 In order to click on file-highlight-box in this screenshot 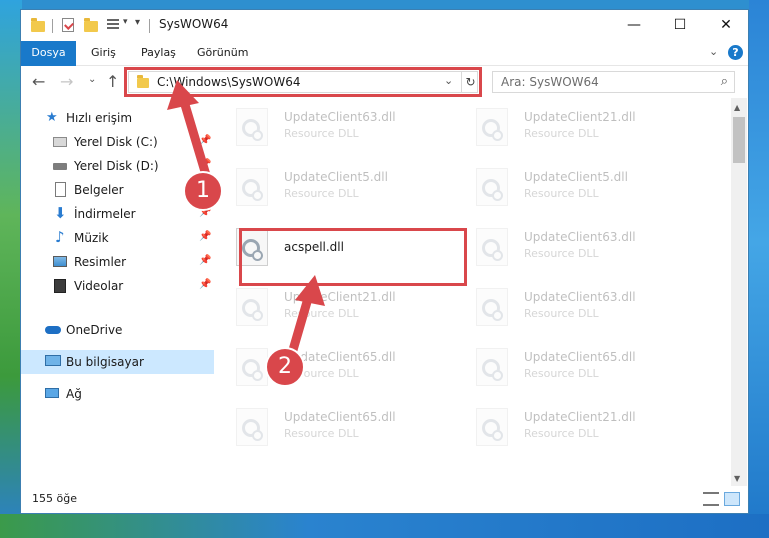, I will do `click(353, 257)`.